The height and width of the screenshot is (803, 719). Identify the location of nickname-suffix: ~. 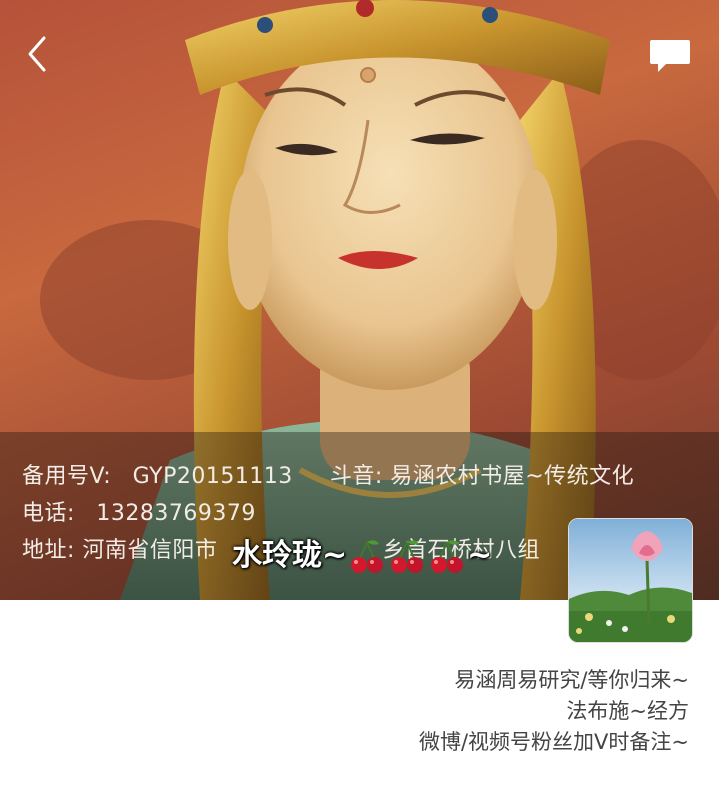
(480, 555).